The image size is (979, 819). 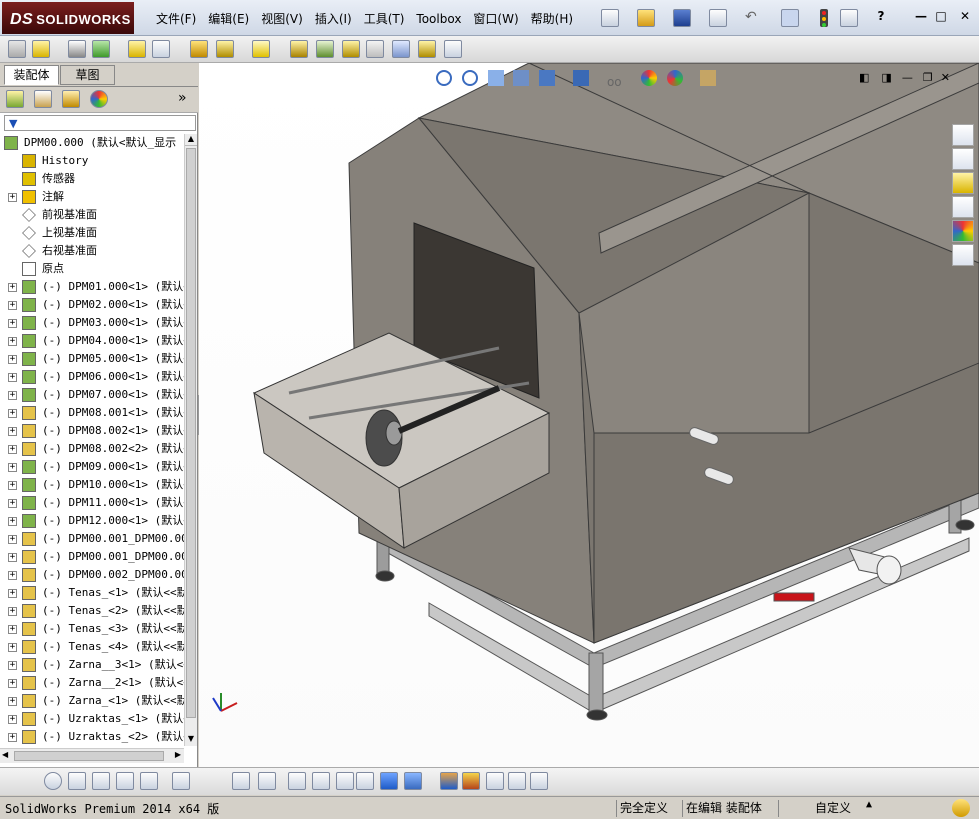 What do you see at coordinates (68, 18) in the screenshot?
I see `solidworks-logo: DS SOLIDWORKS` at bounding box center [68, 18].